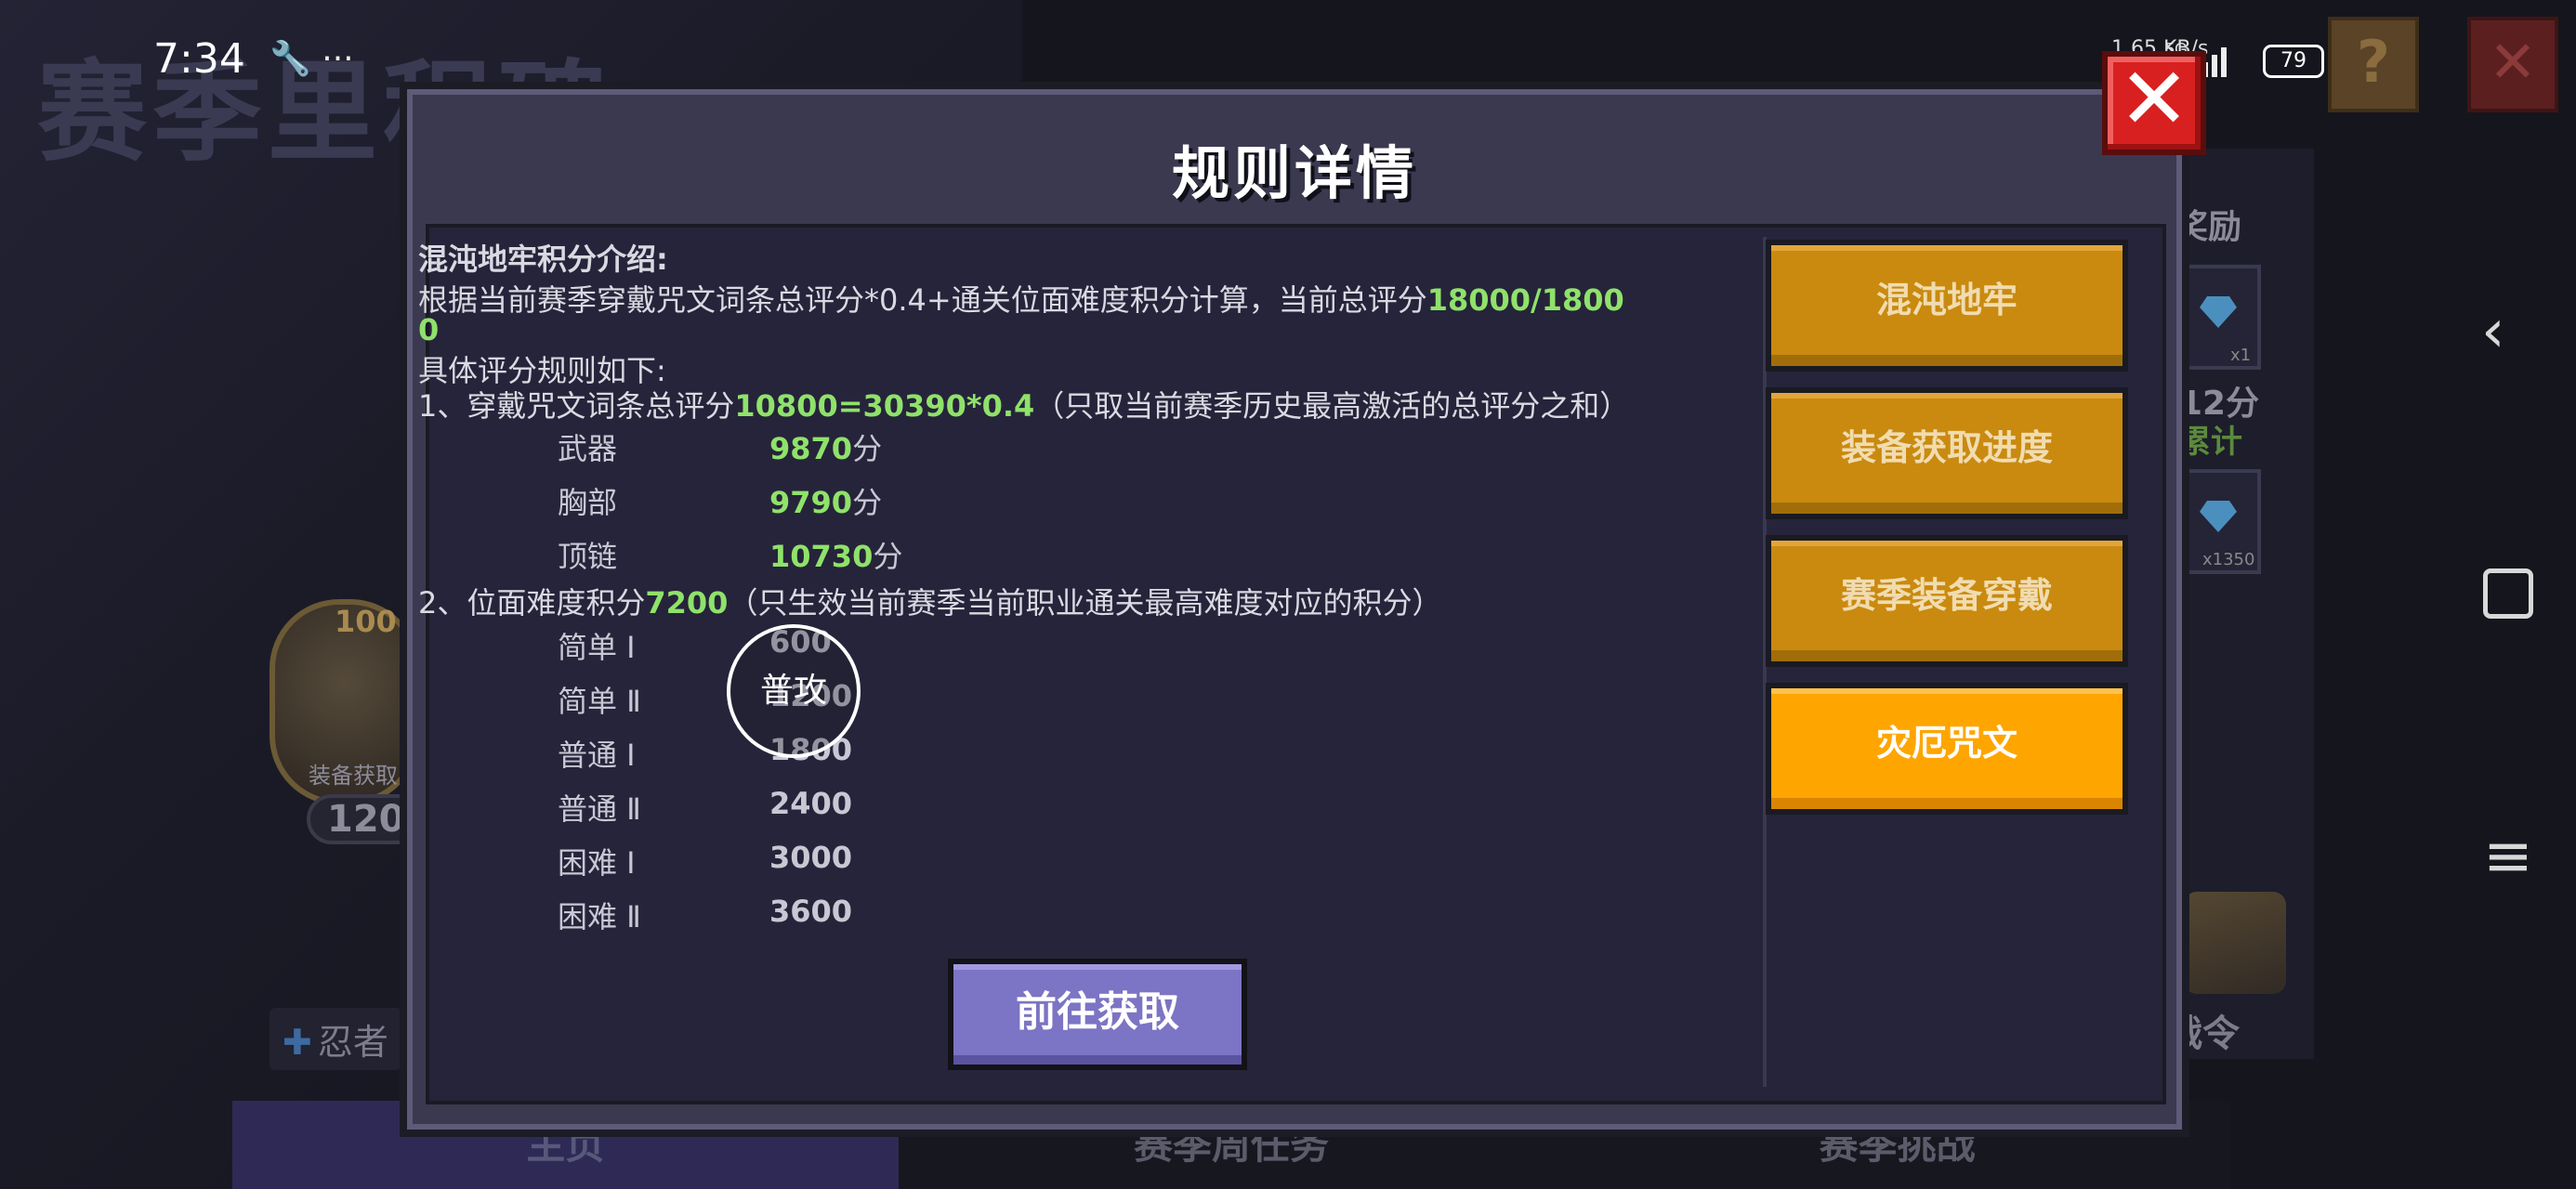 This screenshot has width=2576, height=1189. I want to click on equipment-name: 武器, so click(588, 448).